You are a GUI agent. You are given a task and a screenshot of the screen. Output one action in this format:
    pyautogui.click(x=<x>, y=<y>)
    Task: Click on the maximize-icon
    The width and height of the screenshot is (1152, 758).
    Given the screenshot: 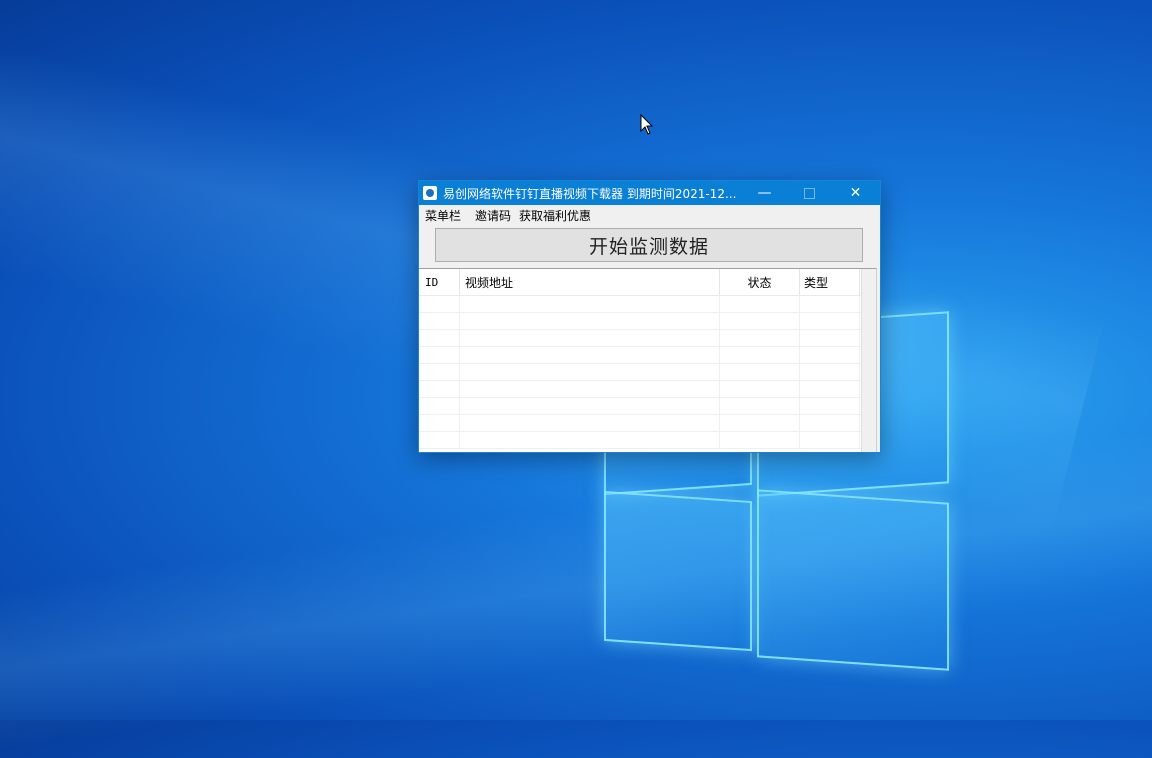 What is the action you would take?
    pyautogui.click(x=809, y=193)
    